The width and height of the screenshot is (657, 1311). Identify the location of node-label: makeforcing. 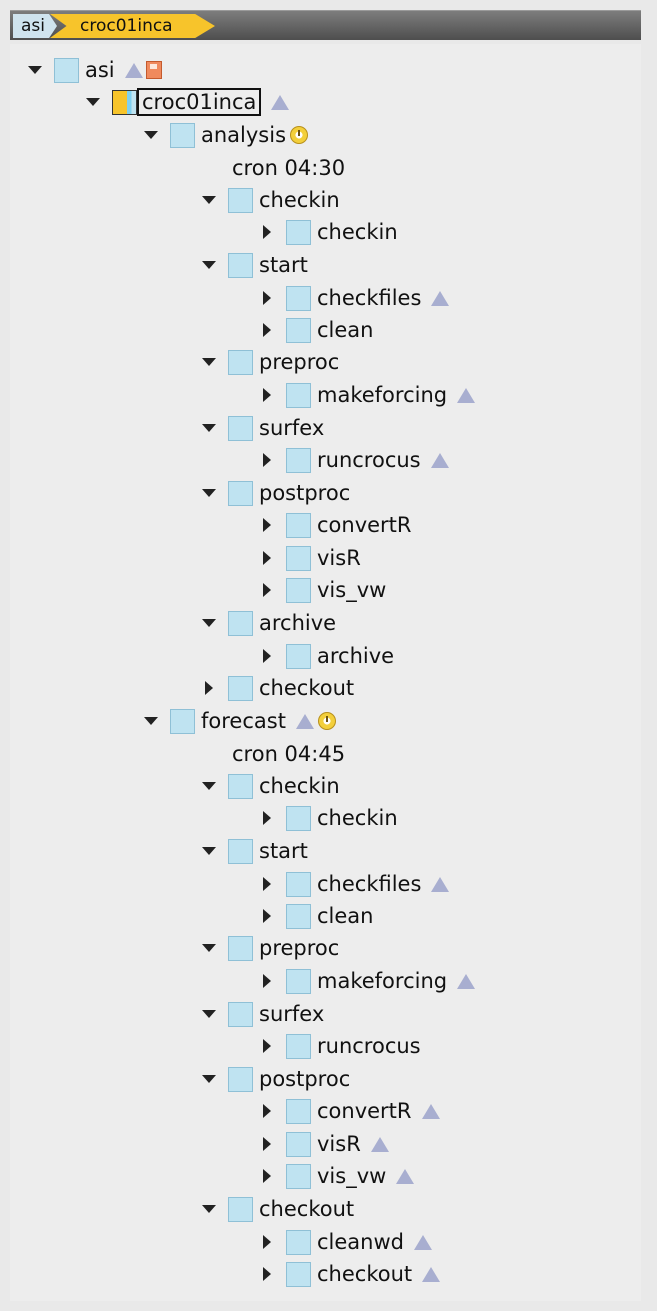
(382, 981).